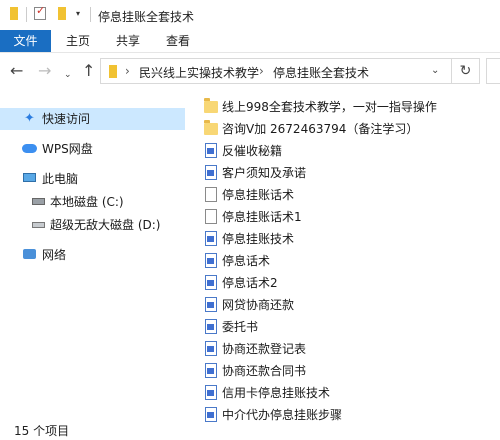  I want to click on up-arrow-icon: ↑, so click(88, 71).